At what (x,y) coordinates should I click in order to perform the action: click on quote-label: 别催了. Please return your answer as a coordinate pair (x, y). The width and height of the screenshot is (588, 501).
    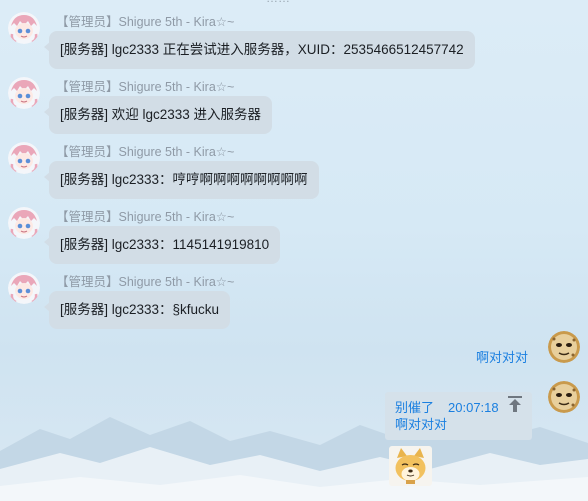
    Looking at the image, I should click on (415, 407).